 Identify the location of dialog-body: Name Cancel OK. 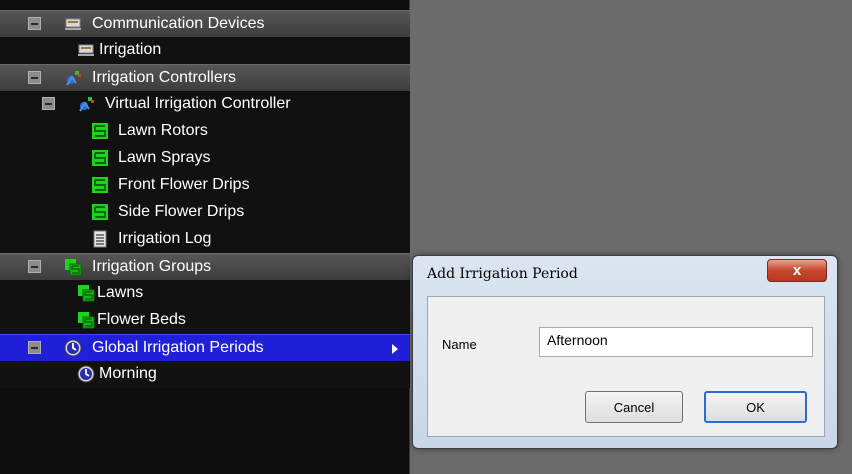
(626, 366).